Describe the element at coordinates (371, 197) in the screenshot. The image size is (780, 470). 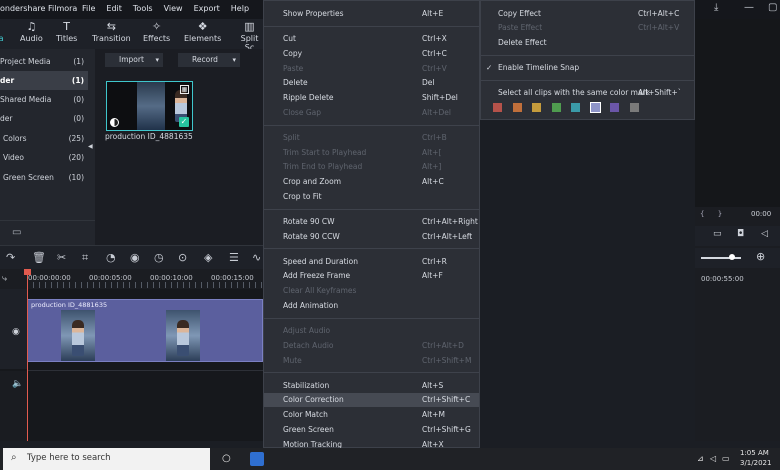
I see `menu-item-crop-to-fit: Crop to Fit` at that location.